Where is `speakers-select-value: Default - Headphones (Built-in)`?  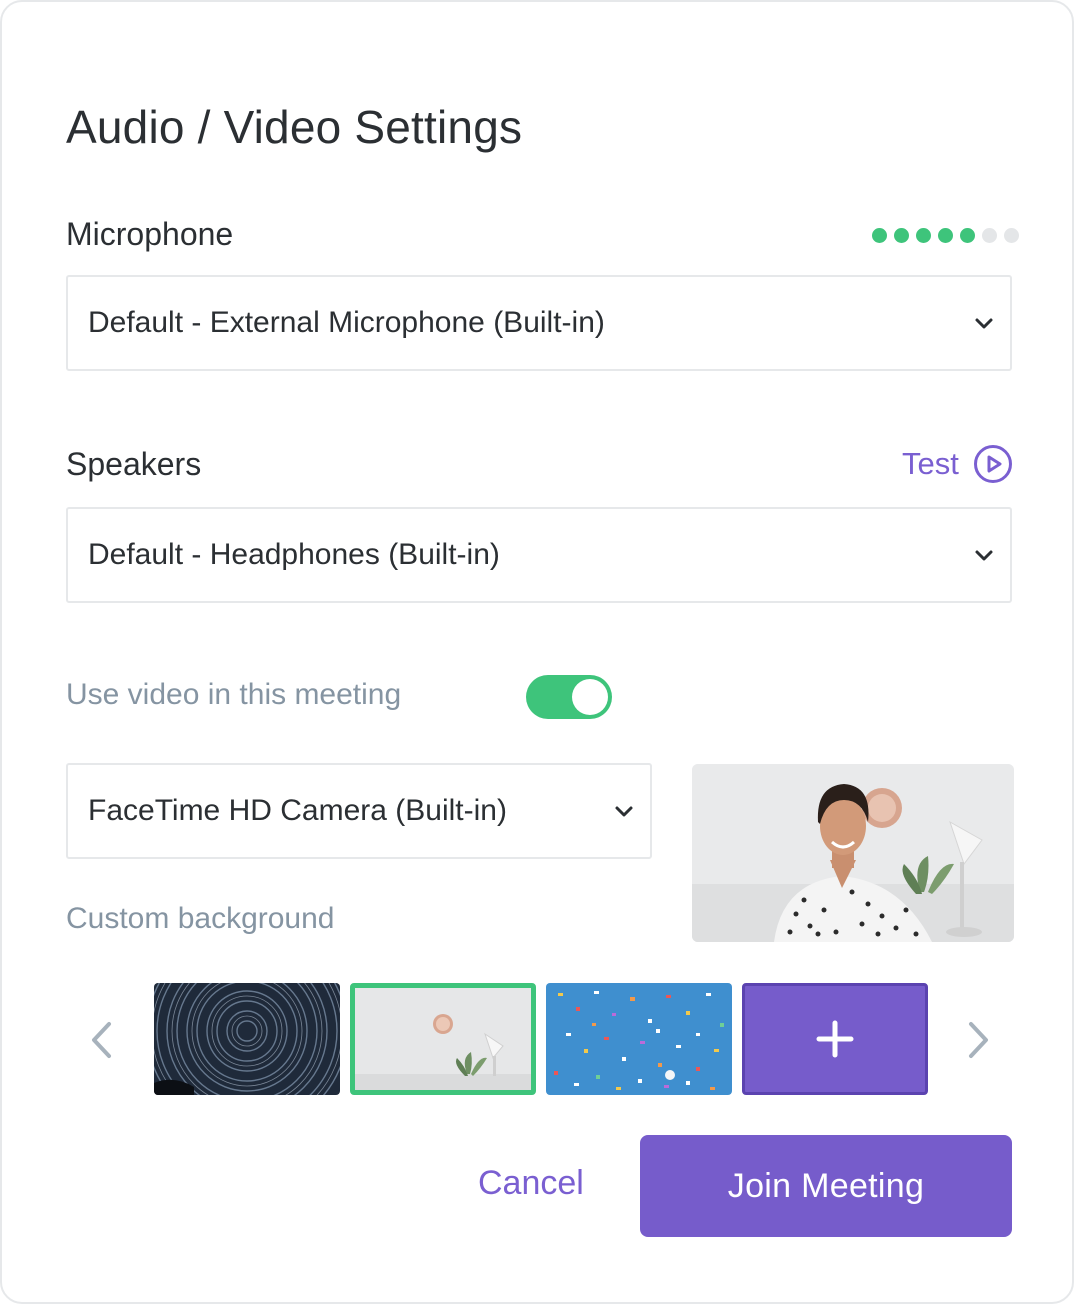 speakers-select-value: Default - Headphones (Built-in) is located at coordinates (294, 554).